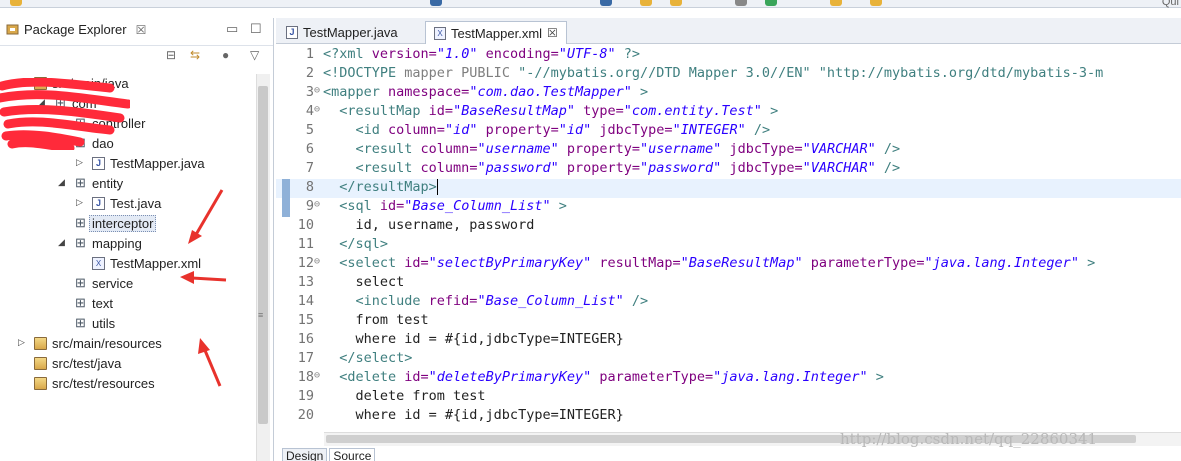 The image size is (1181, 461). Describe the element at coordinates (305, 263) in the screenshot. I see `line-number: 12` at that location.